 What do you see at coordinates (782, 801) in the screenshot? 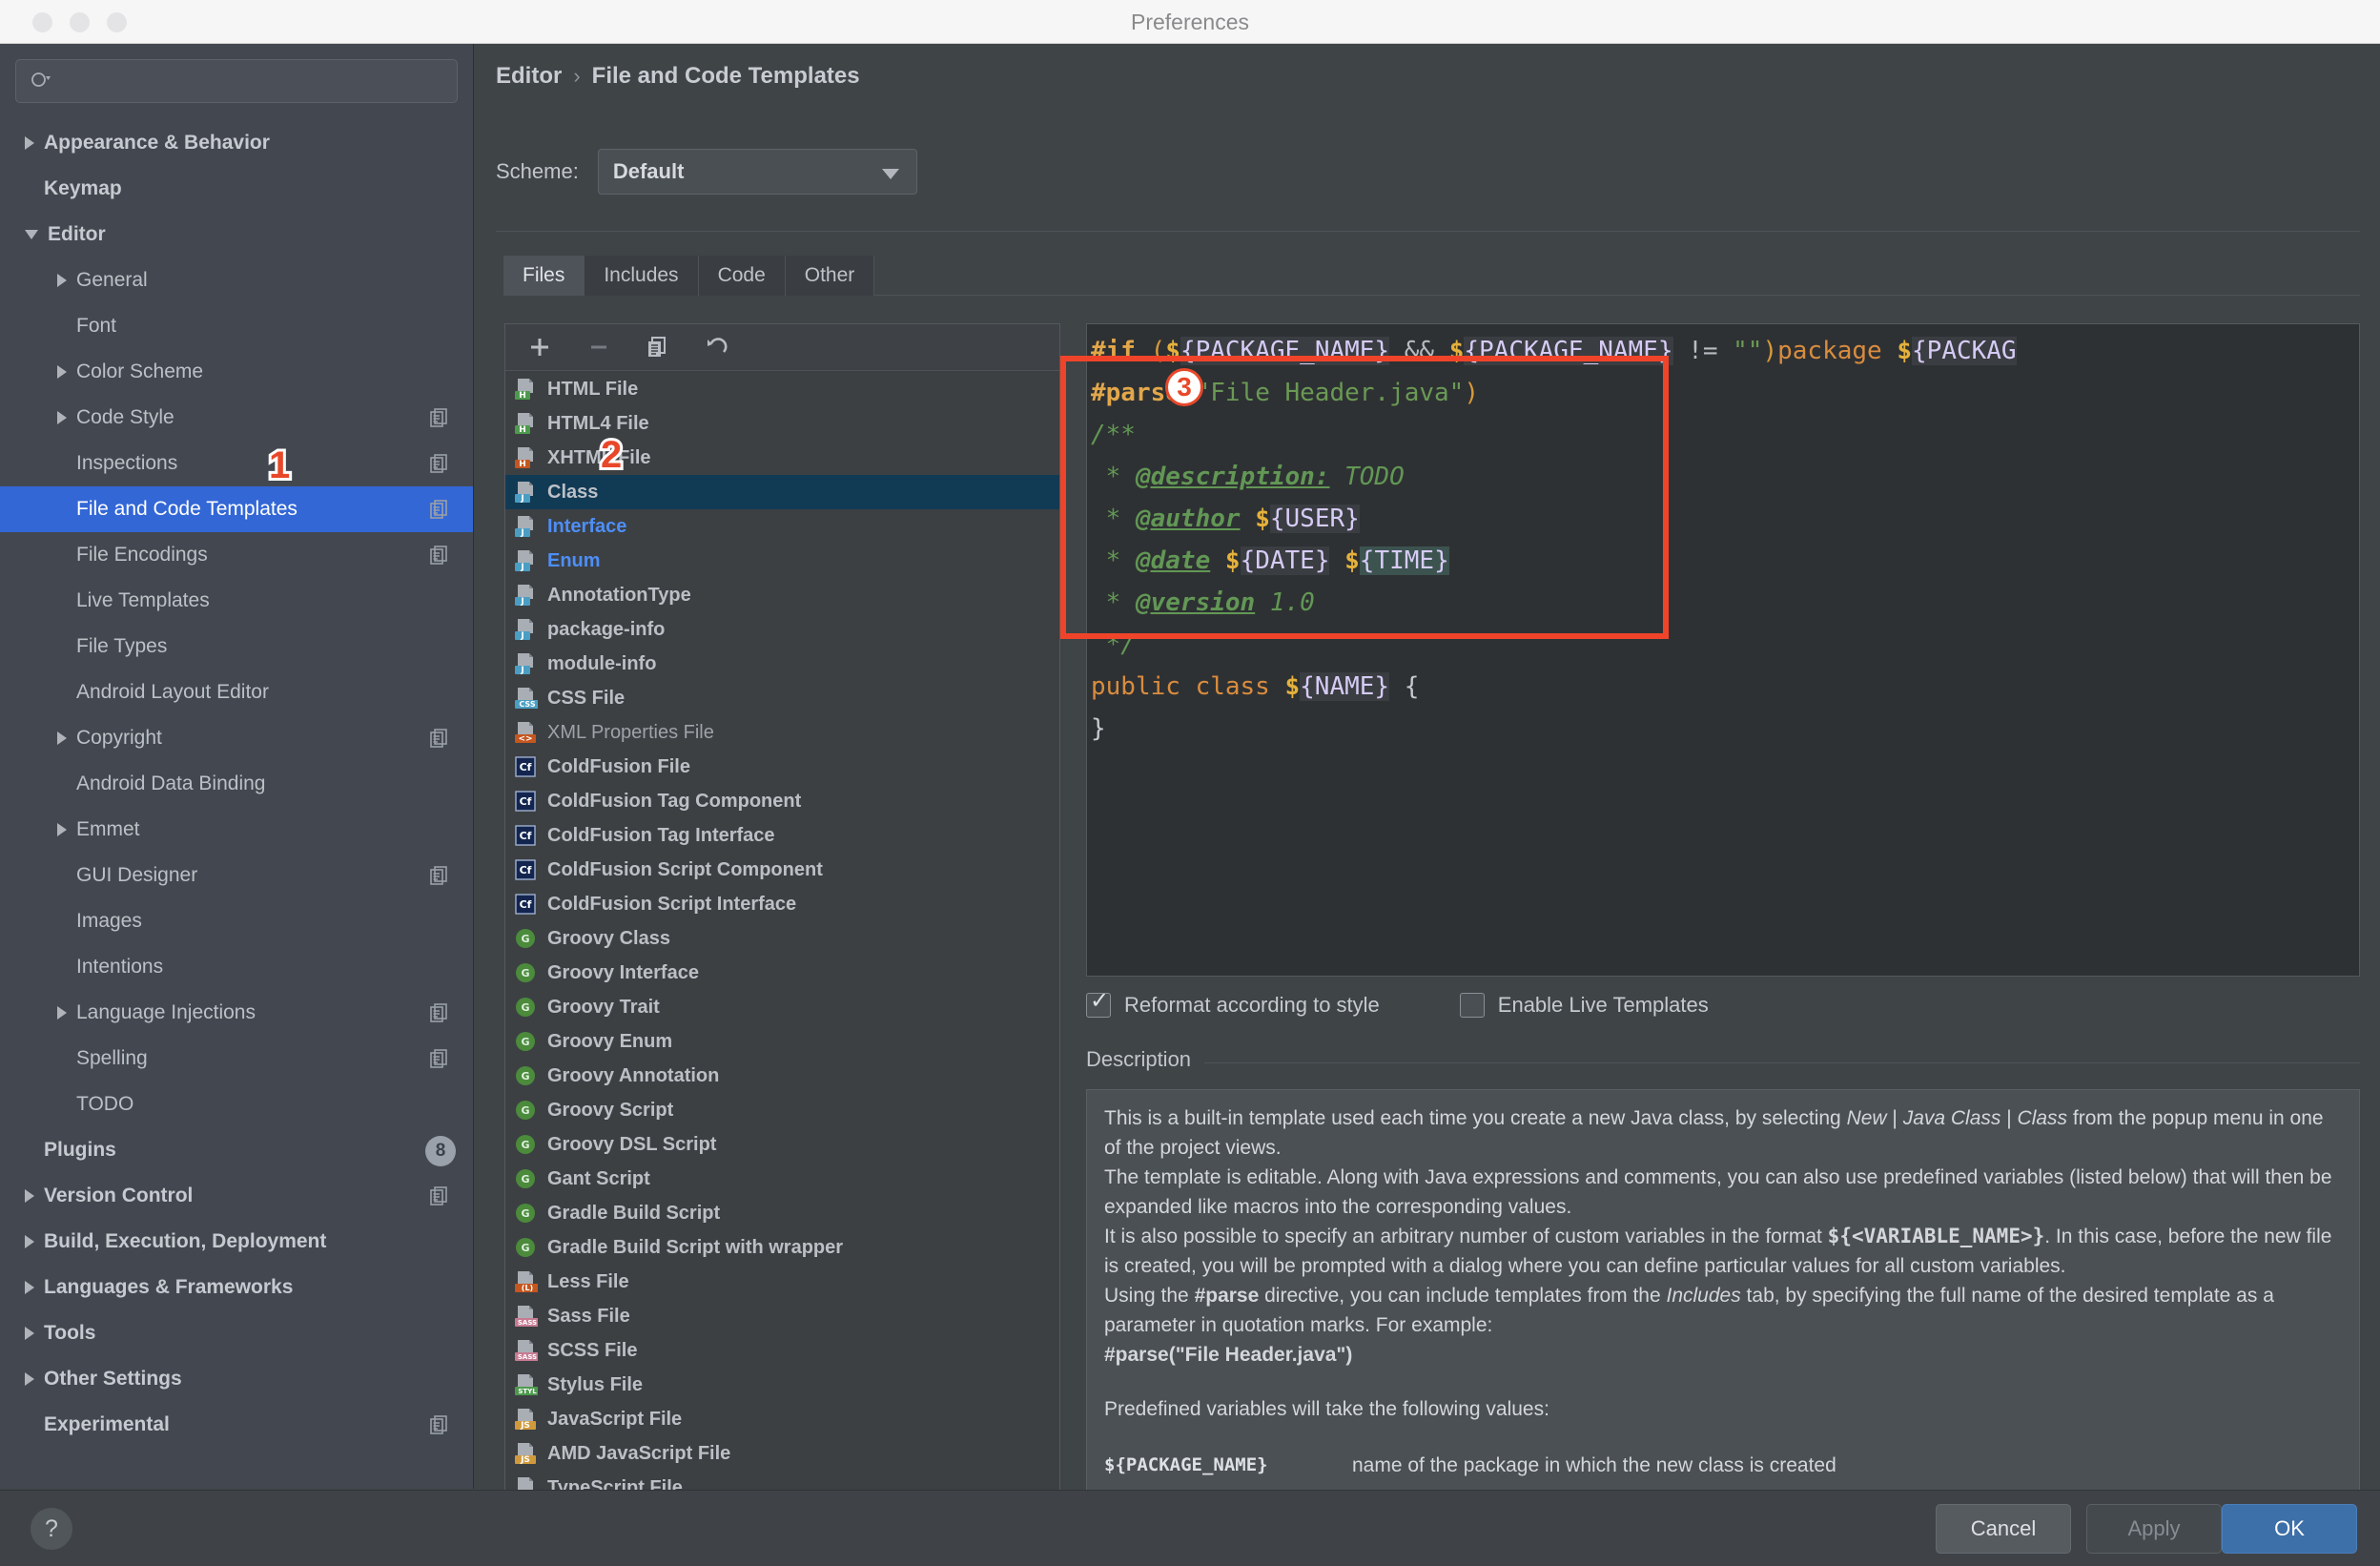
I see `template-list-item-coldfusion-tag-component: Cf ColdFusion Tag Component` at bounding box center [782, 801].